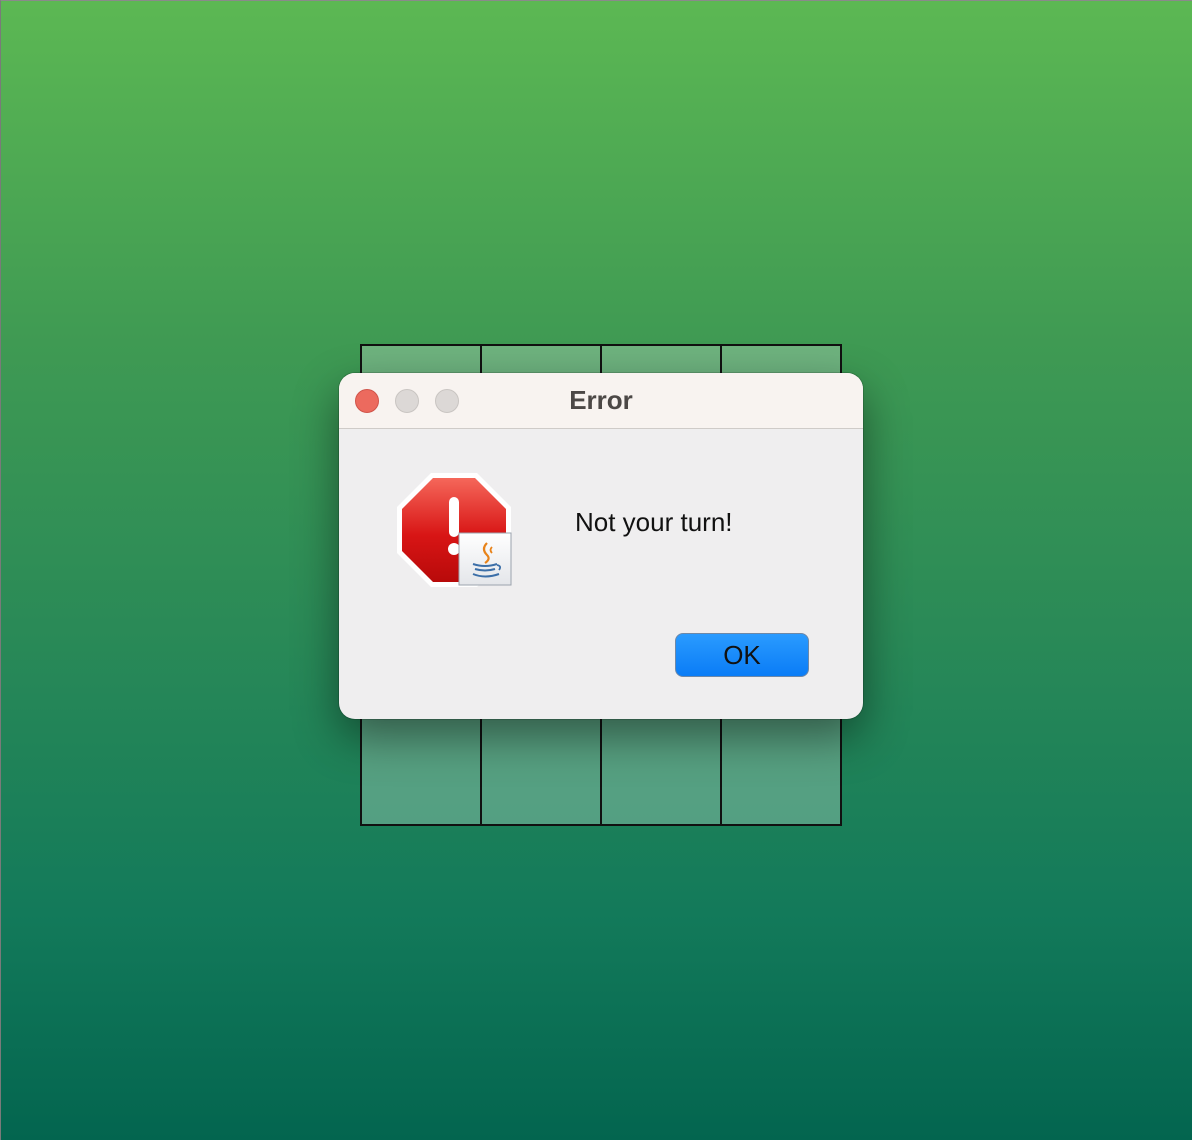 The image size is (1192, 1140). I want to click on stop-error-icon, so click(456, 530).